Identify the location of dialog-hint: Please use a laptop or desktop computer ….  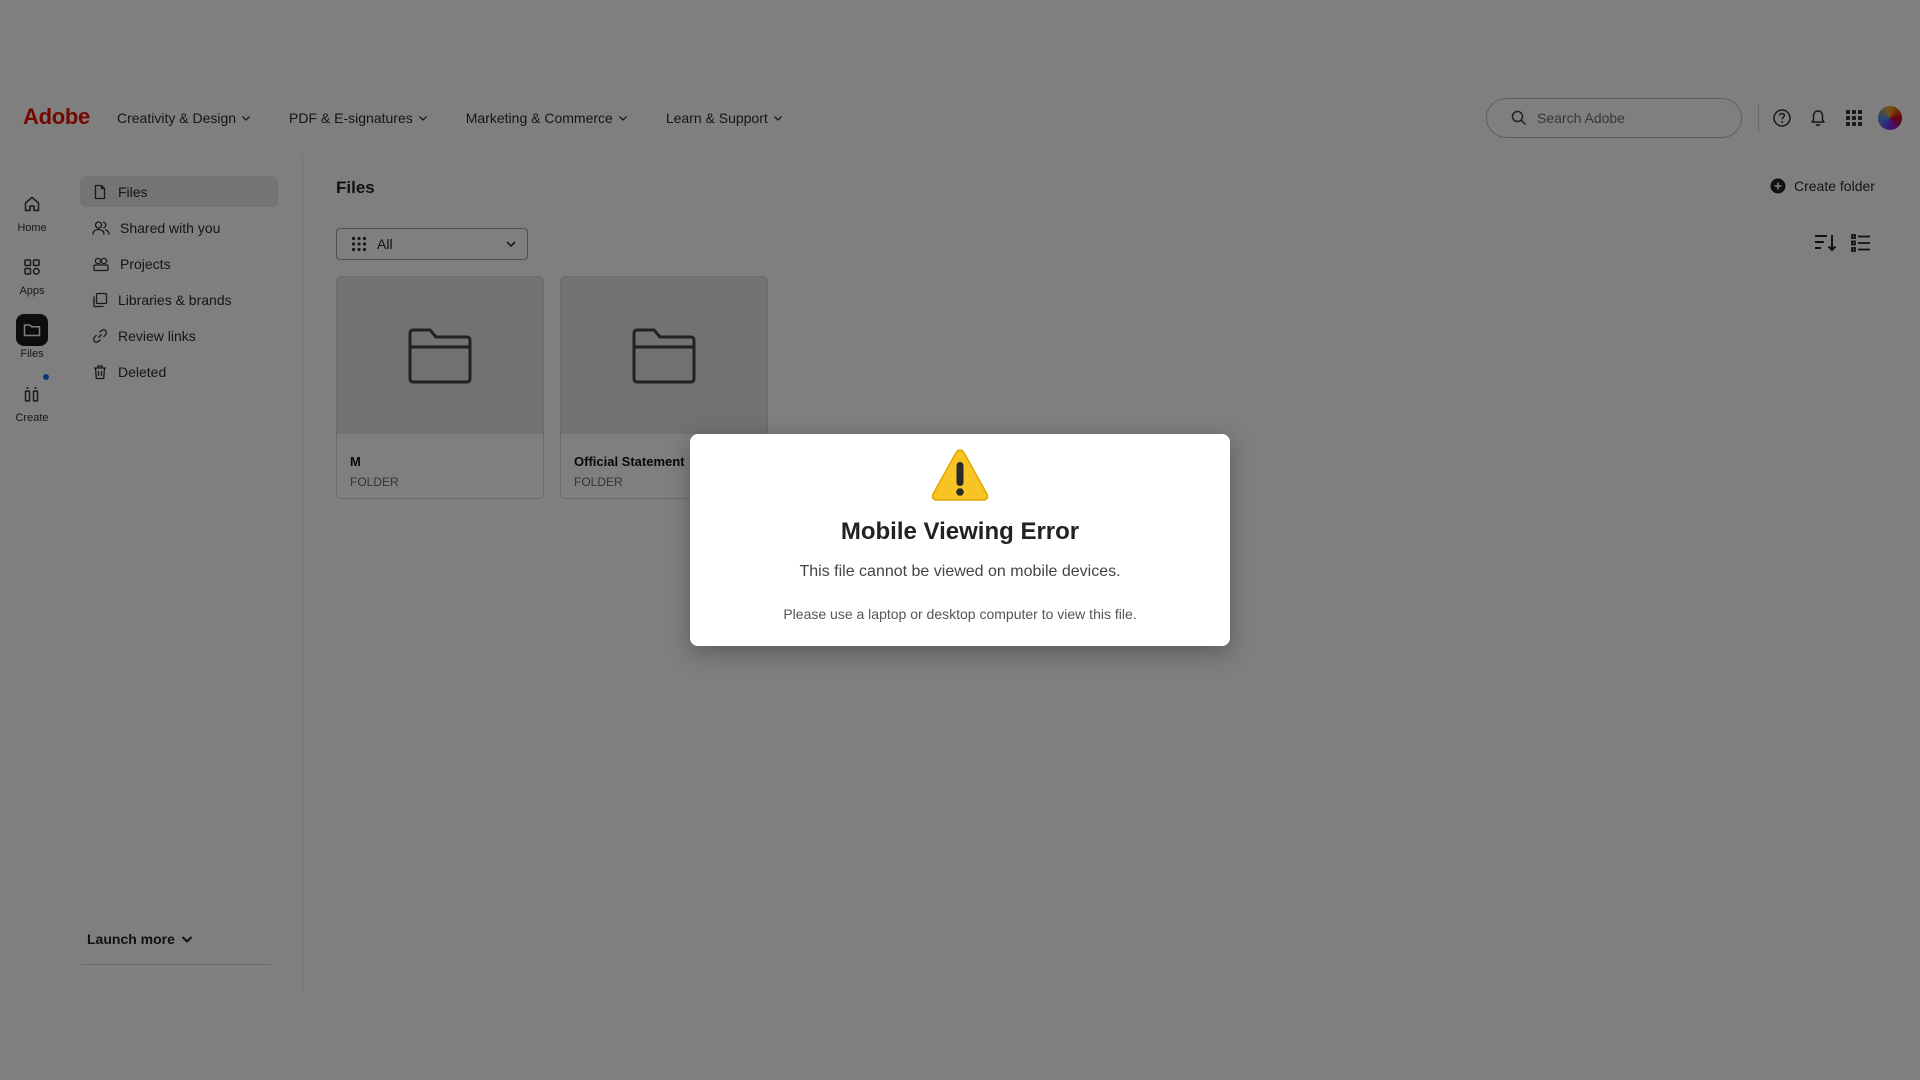
(960, 614).